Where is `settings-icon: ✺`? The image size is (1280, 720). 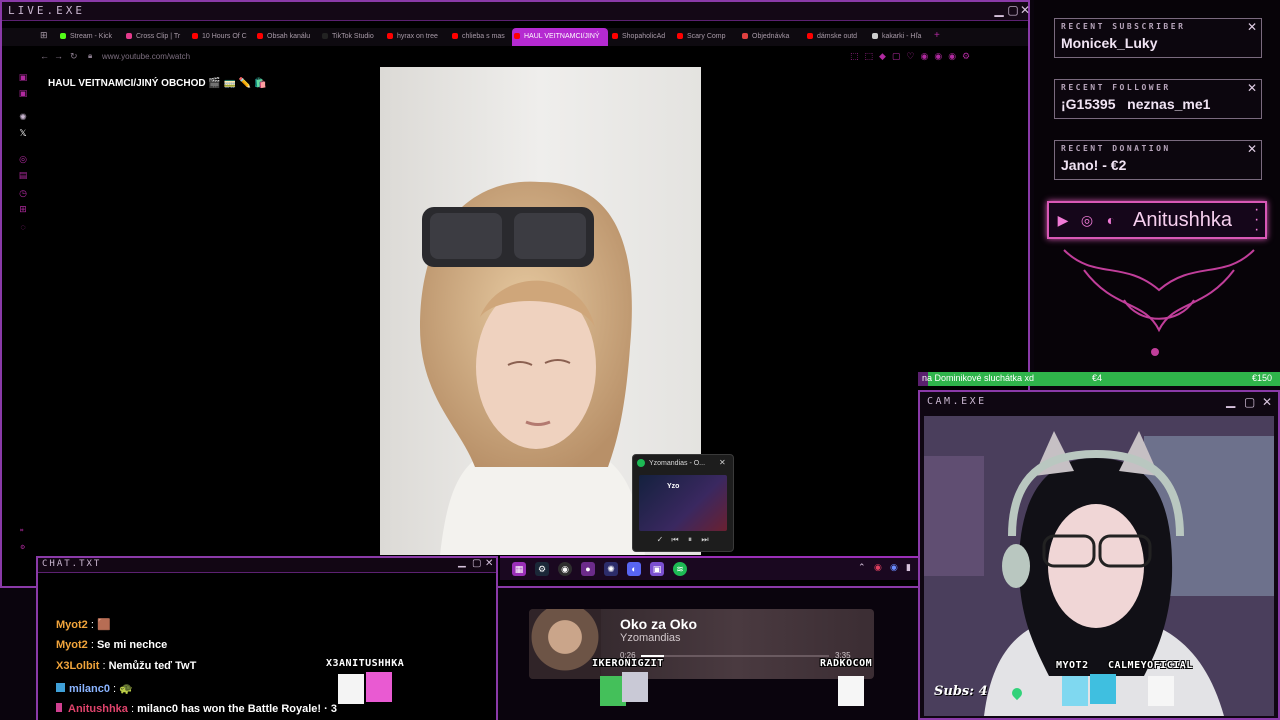 settings-icon: ✺ is located at coordinates (611, 569).